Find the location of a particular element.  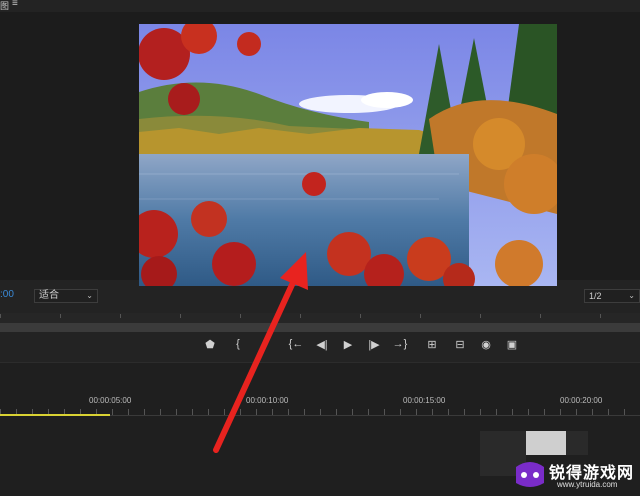

panel-menu-icon: ≡ is located at coordinates (15, 4).